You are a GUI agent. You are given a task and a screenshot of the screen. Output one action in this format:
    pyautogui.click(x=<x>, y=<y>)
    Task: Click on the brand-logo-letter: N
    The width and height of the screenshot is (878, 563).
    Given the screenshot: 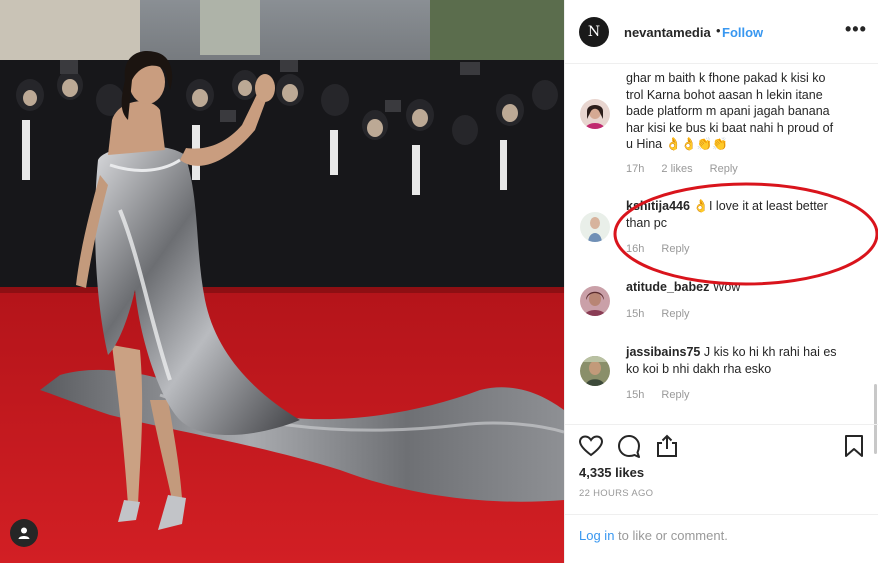 What is the action you would take?
    pyautogui.click(x=594, y=32)
    